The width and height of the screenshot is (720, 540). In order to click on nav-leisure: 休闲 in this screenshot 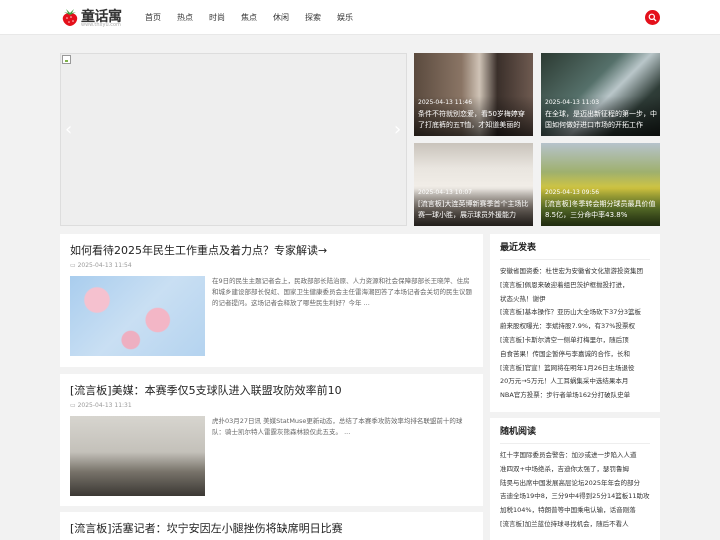, I will do `click(281, 17)`.